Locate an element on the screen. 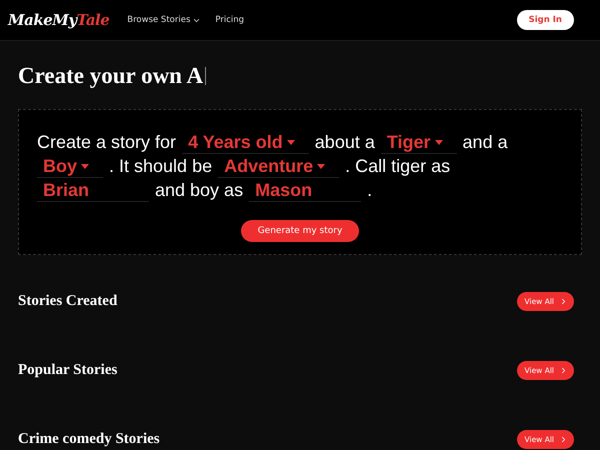 This screenshot has height=450, width=600. text-cursor is located at coordinates (205, 76).